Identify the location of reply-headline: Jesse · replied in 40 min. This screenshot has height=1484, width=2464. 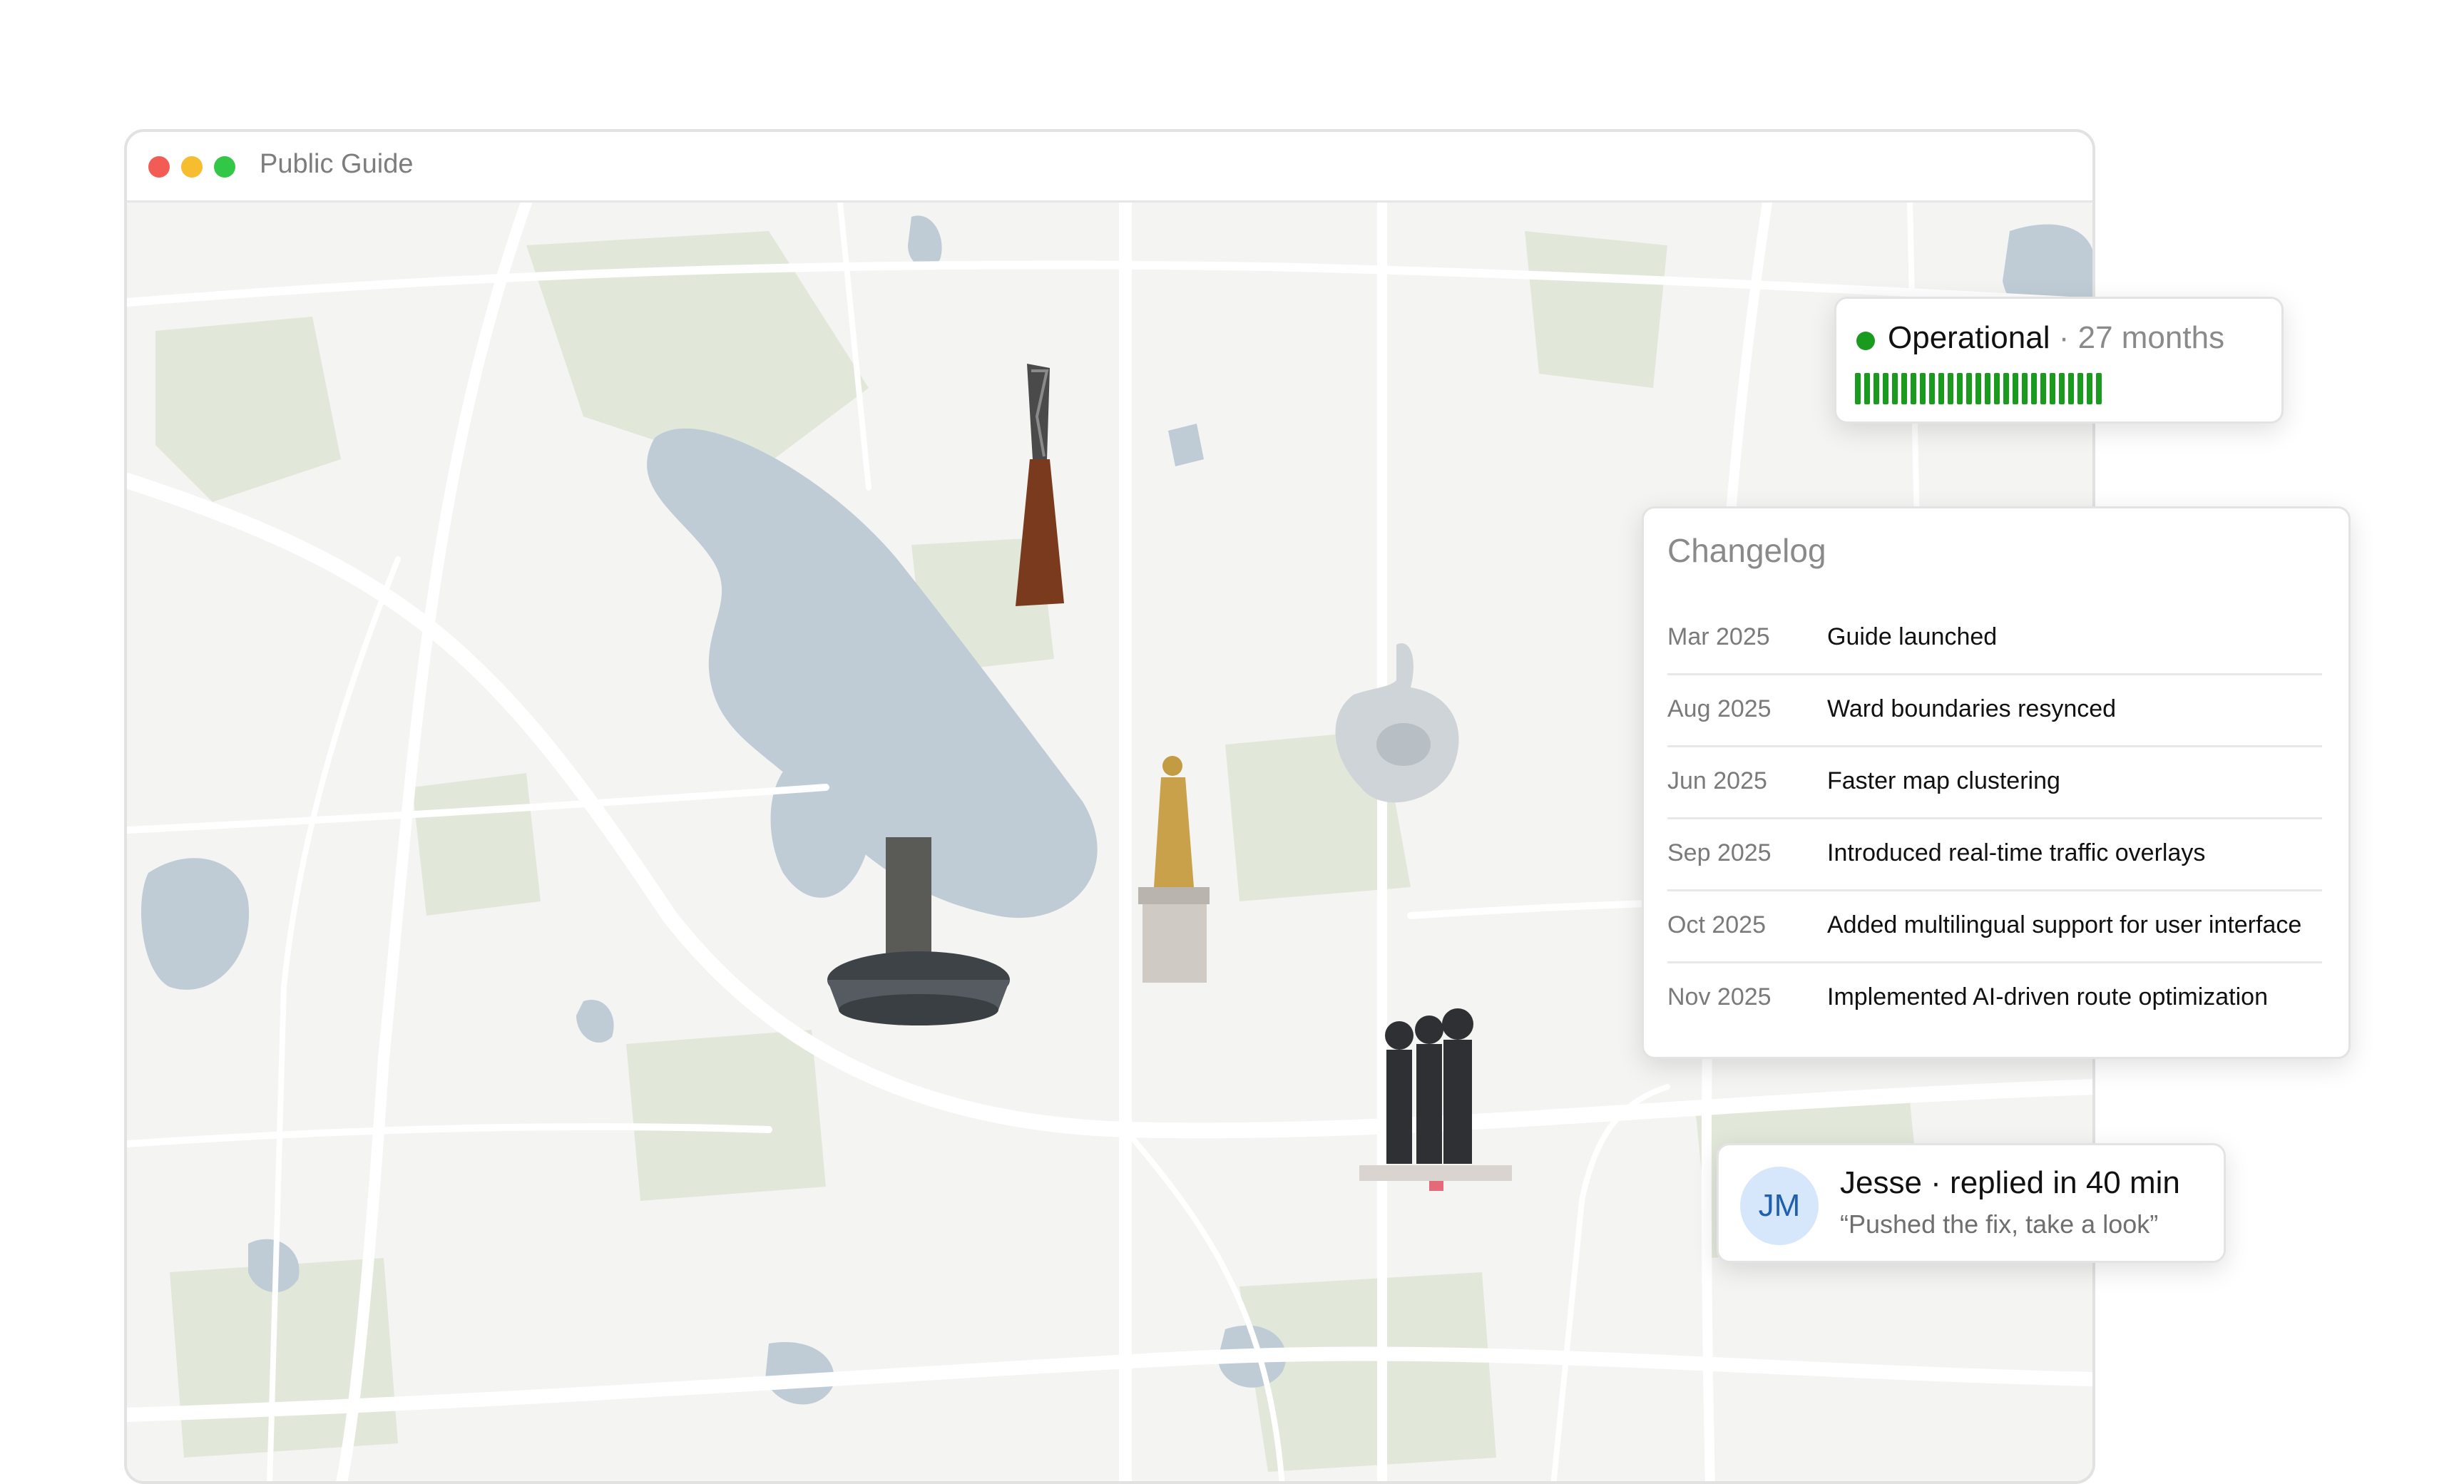
(2010, 1182).